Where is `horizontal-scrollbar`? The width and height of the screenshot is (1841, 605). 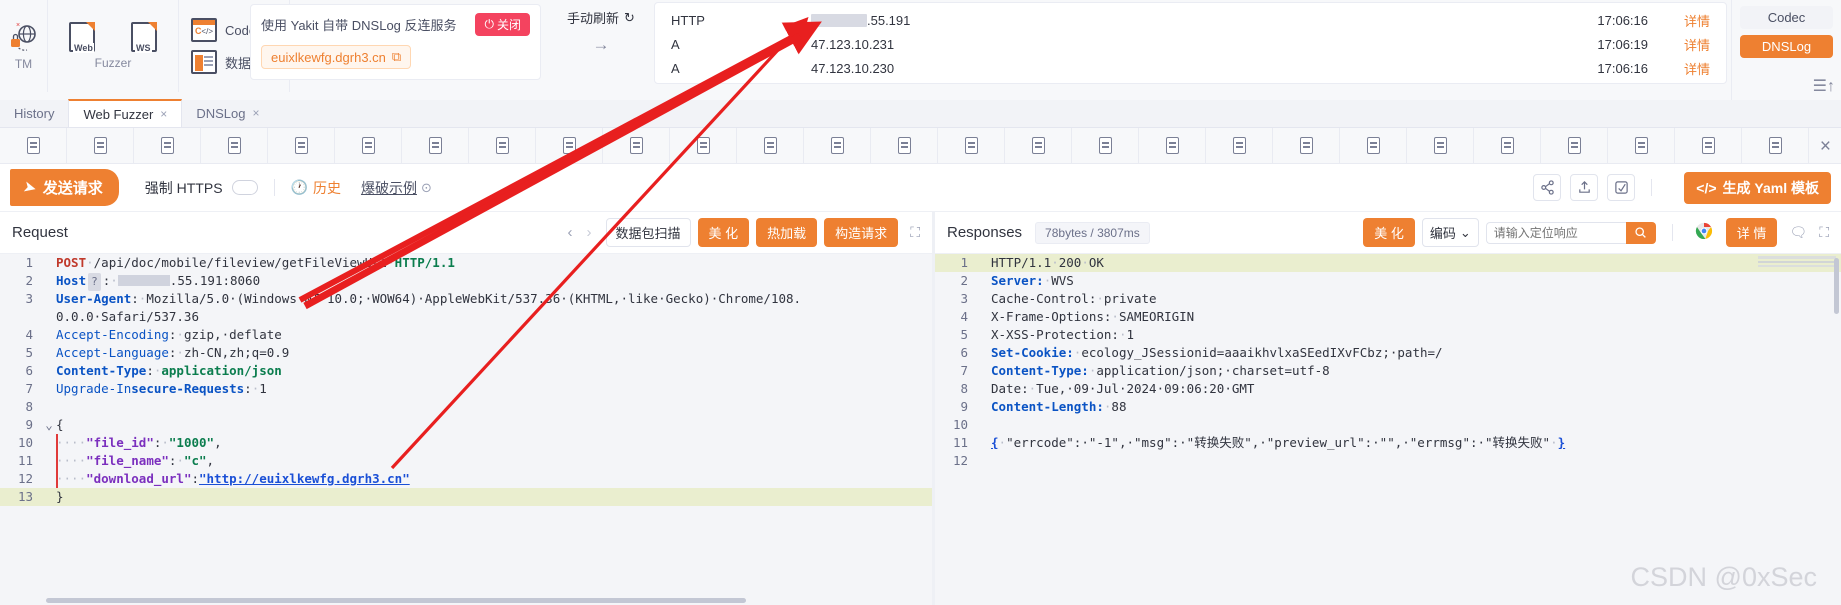 horizontal-scrollbar is located at coordinates (396, 600).